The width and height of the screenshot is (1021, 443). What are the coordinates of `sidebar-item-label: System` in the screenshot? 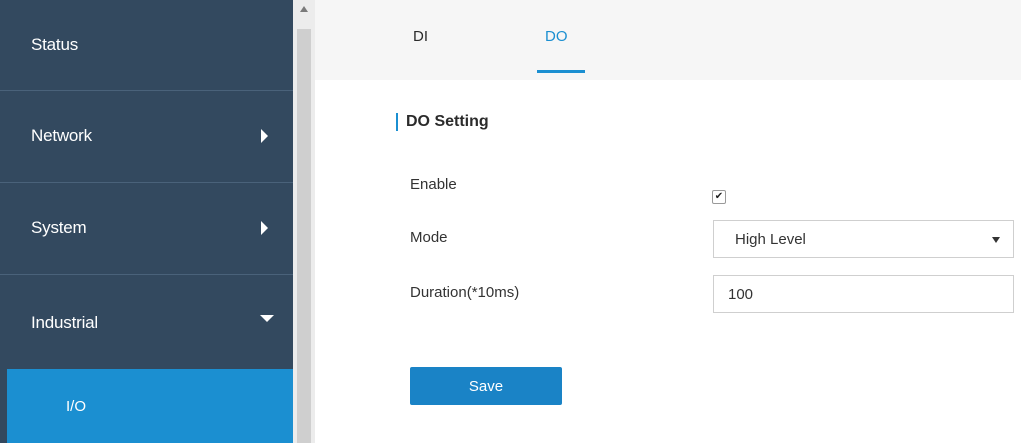 It's located at (59, 227).